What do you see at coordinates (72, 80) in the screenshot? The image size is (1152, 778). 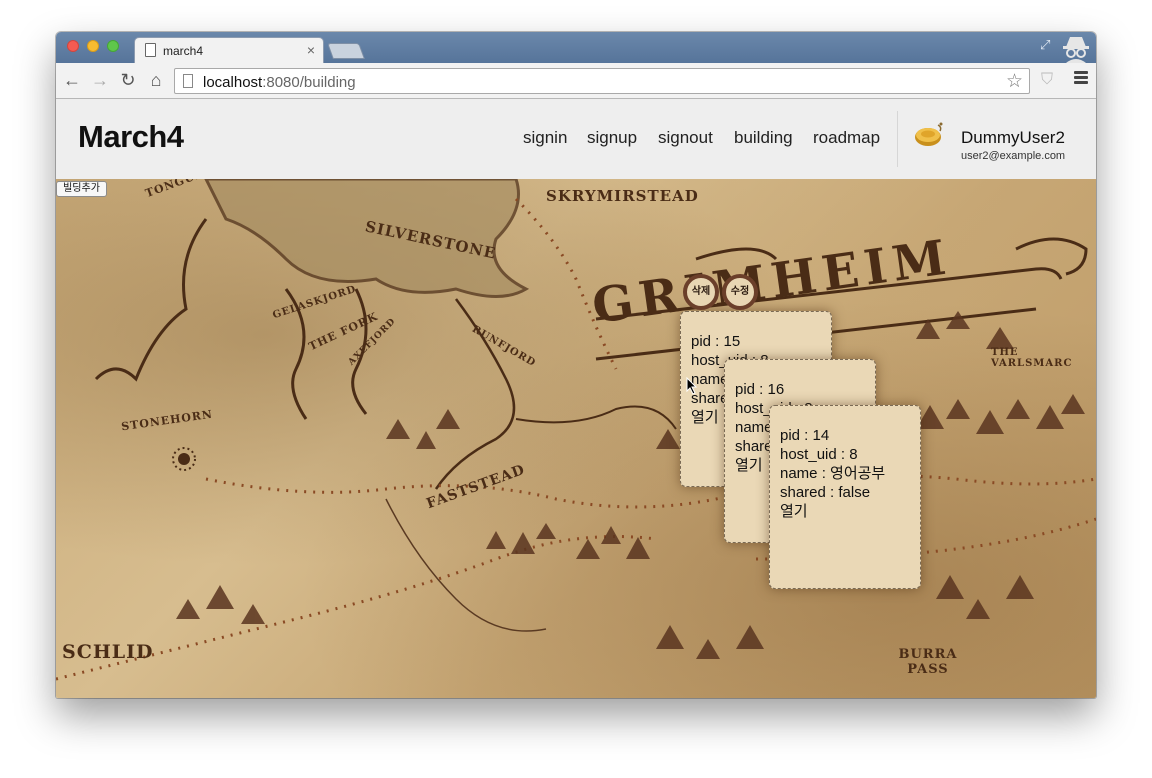 I see `back-arrow-icon: ←` at bounding box center [72, 80].